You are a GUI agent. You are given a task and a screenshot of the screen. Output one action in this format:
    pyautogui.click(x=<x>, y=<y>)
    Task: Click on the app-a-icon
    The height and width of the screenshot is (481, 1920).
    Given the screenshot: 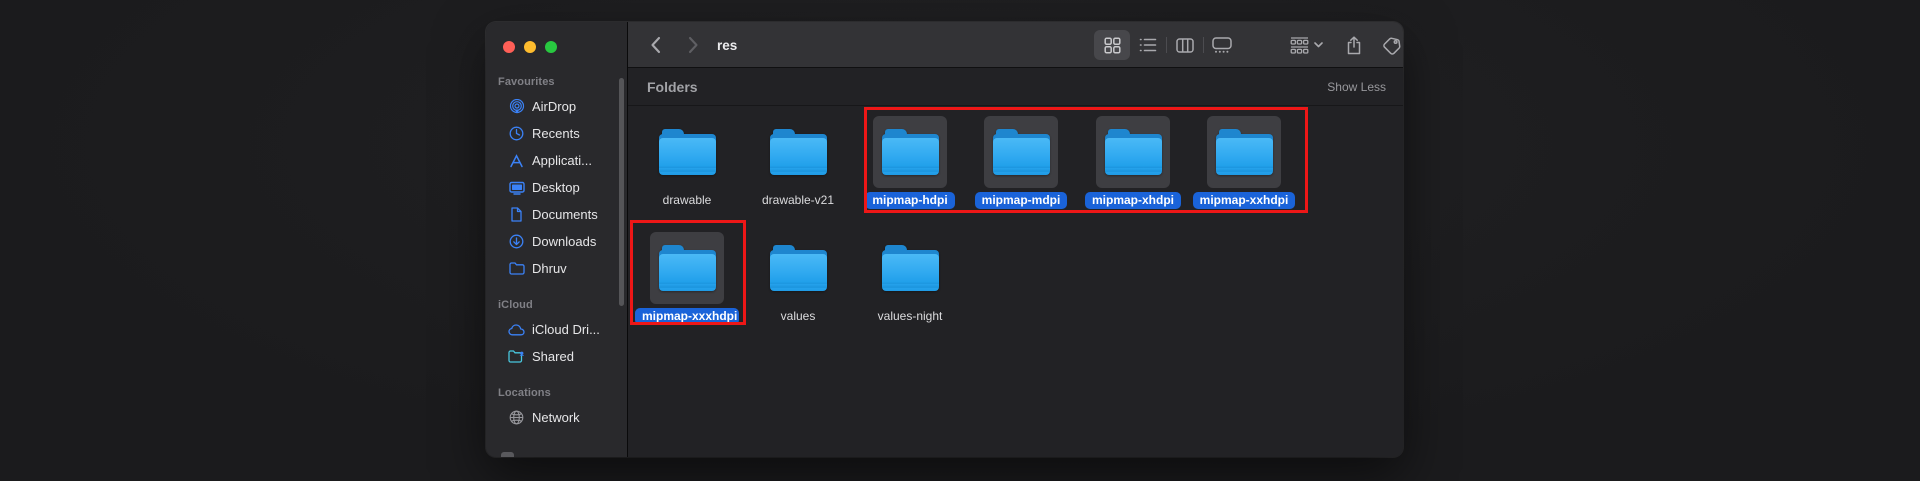 What is the action you would take?
    pyautogui.click(x=516, y=160)
    